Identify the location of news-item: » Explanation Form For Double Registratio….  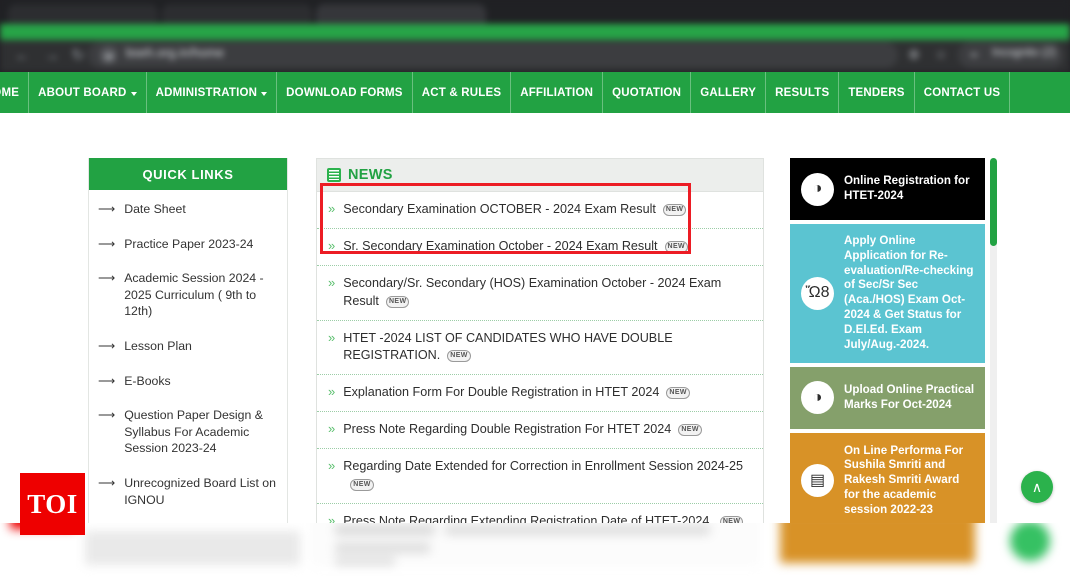
(540, 394).